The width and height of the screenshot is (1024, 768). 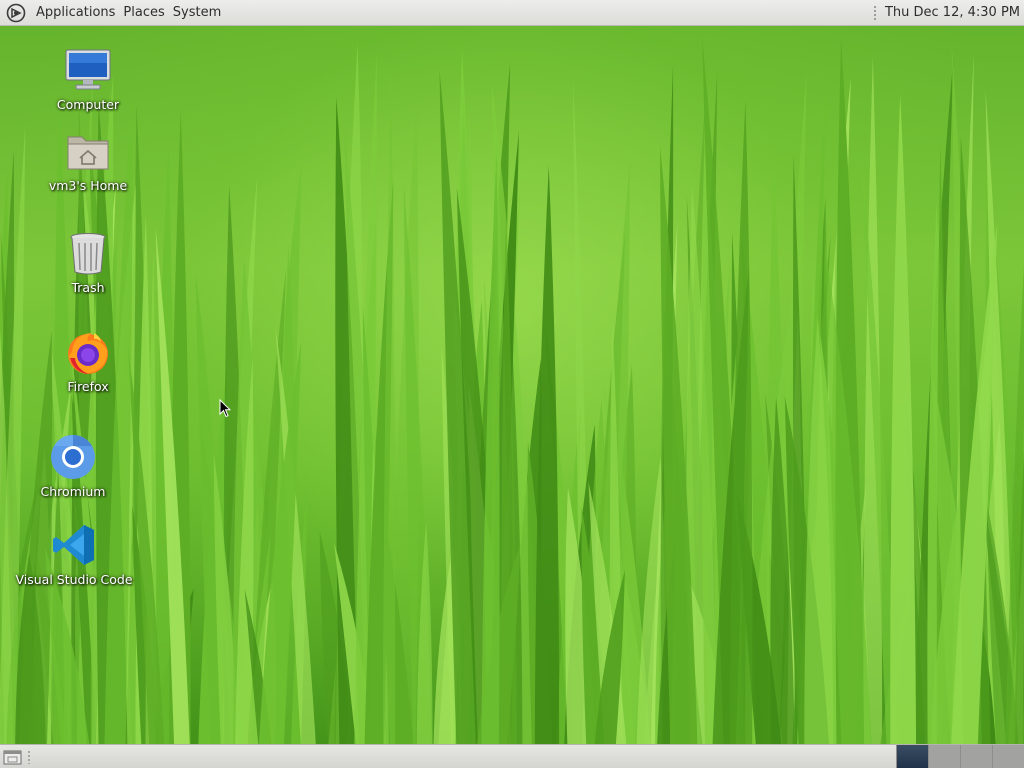 What do you see at coordinates (225, 408) in the screenshot?
I see `mouse-pointer-icon` at bounding box center [225, 408].